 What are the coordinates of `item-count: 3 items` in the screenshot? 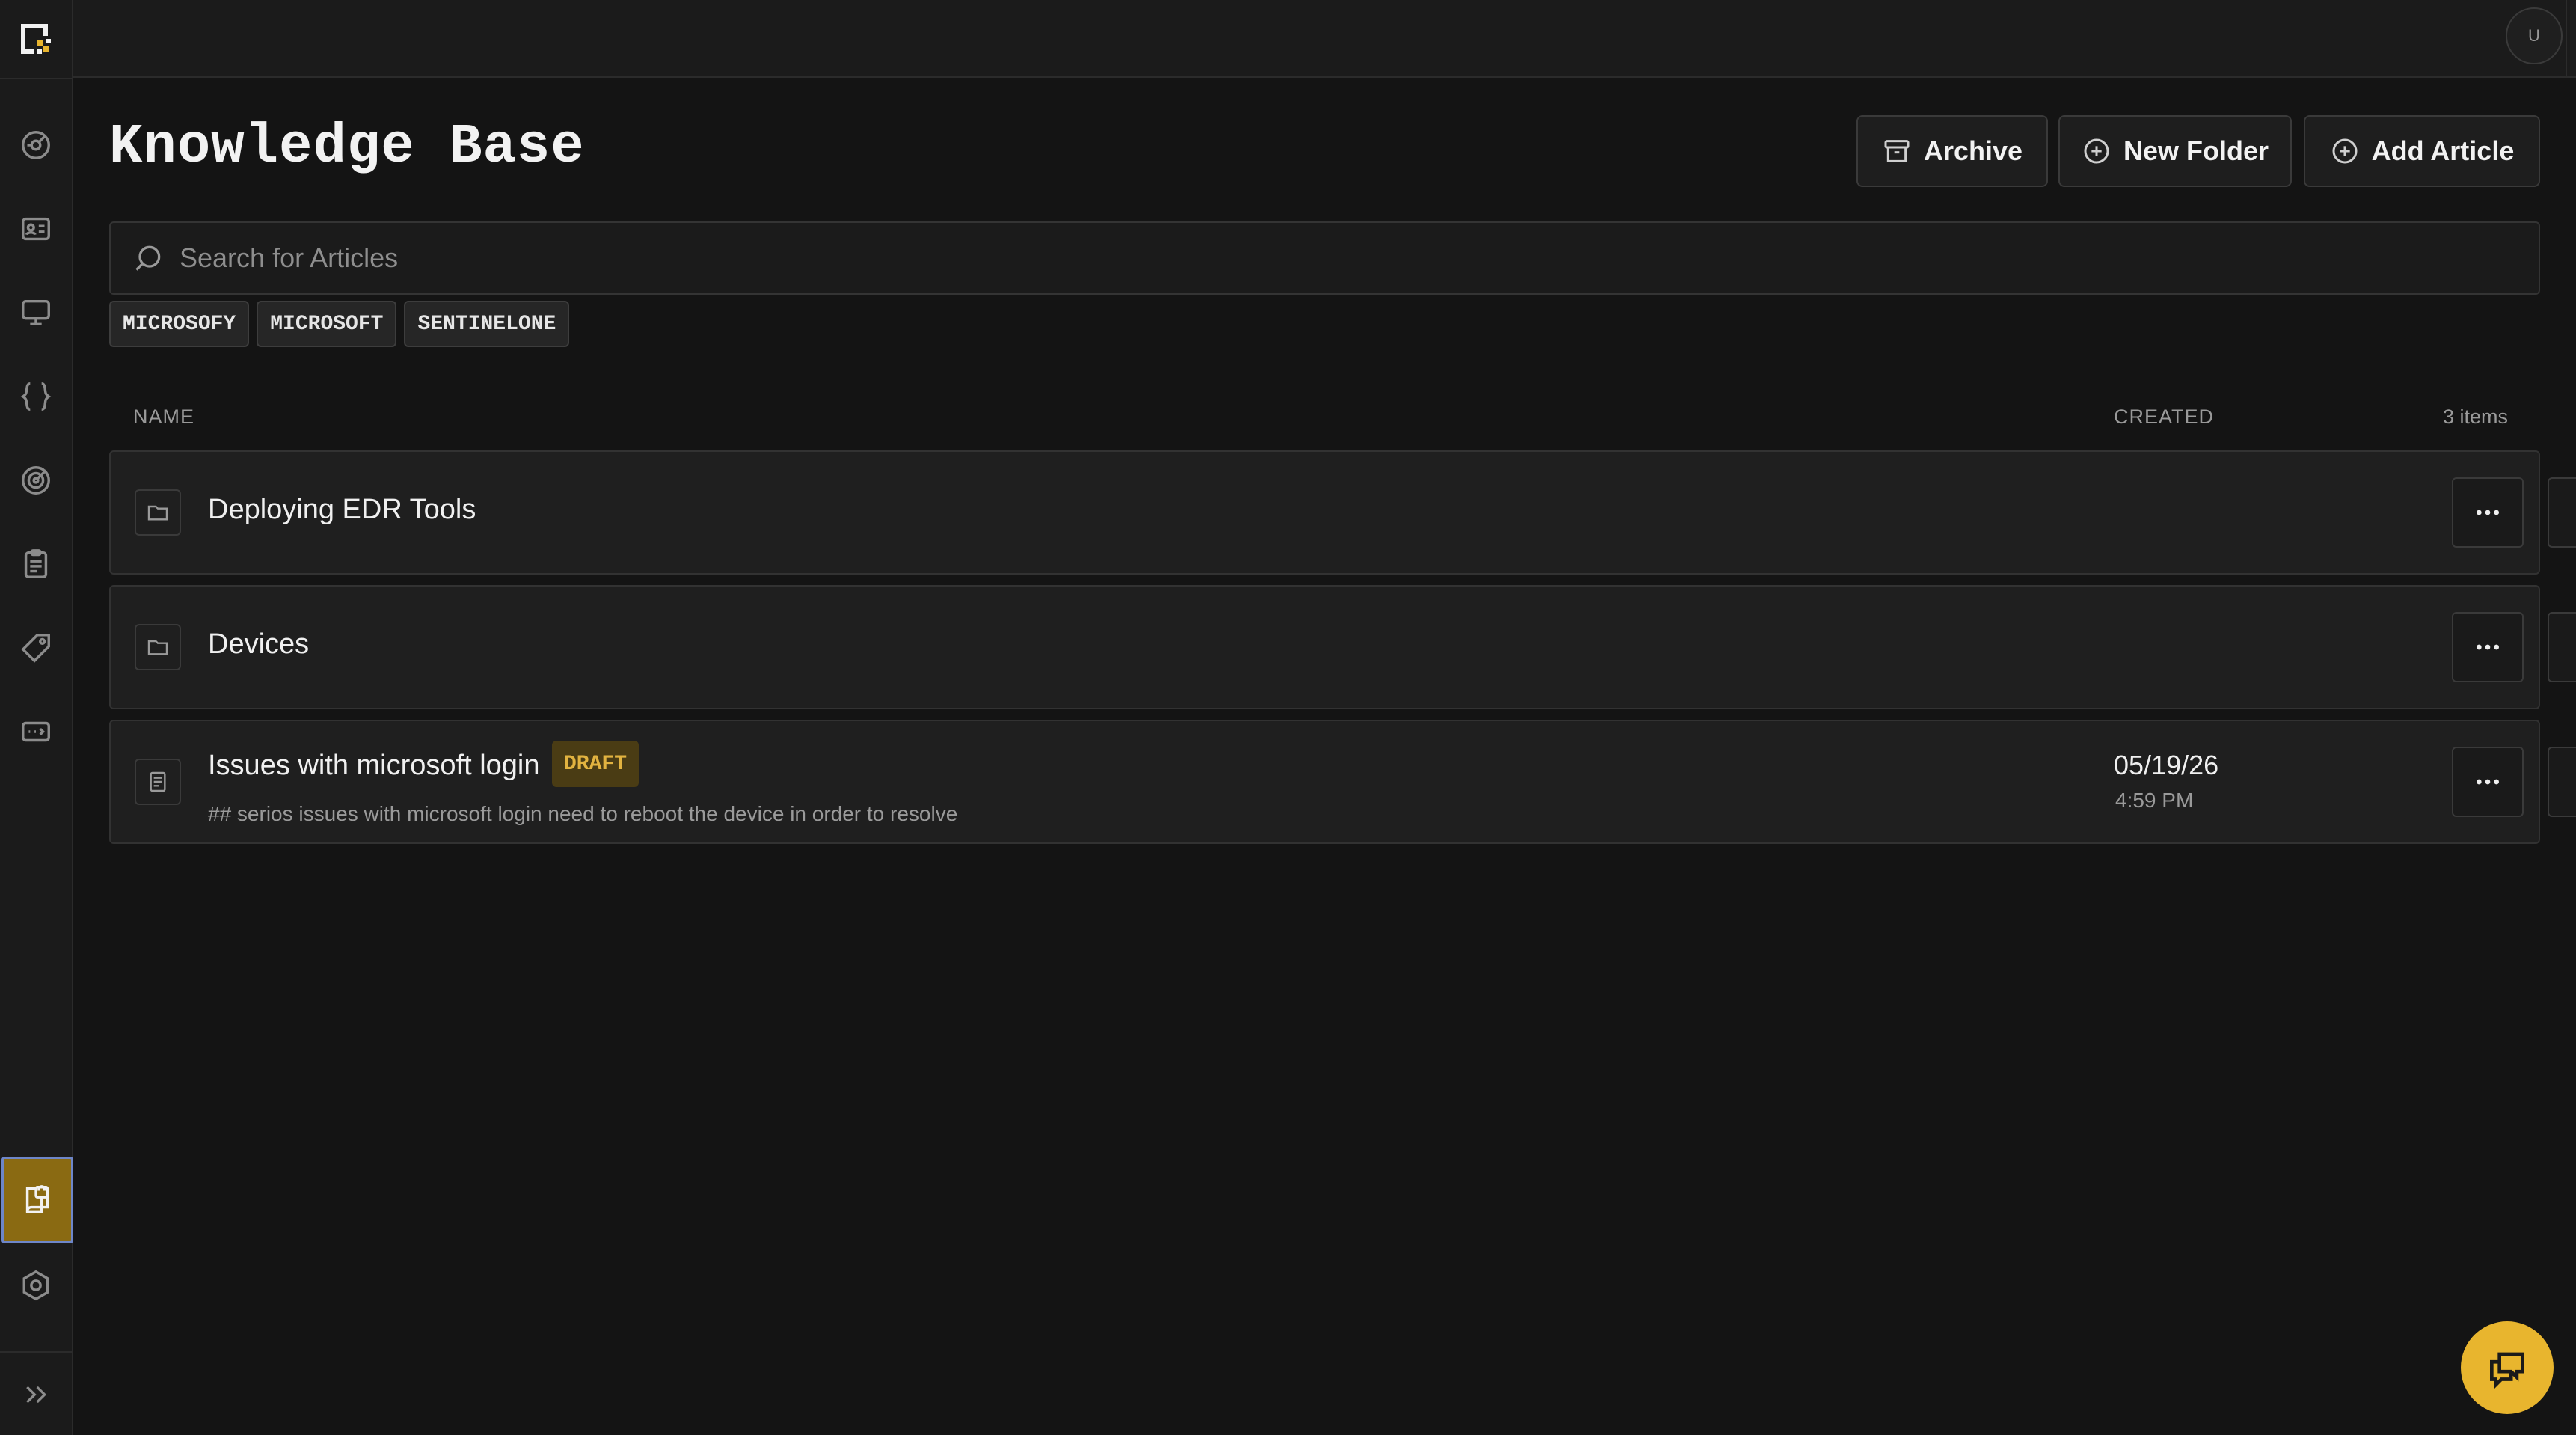 It's located at (2476, 417).